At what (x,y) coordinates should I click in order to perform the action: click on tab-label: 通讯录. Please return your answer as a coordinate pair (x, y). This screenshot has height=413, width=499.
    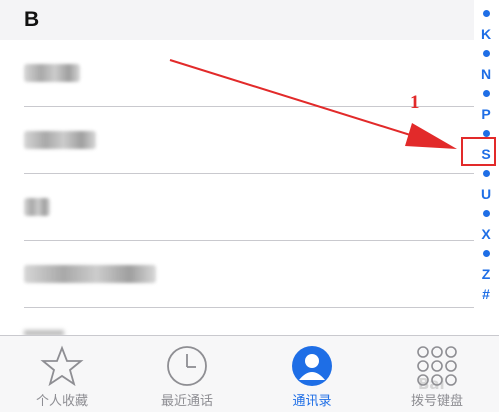
    Looking at the image, I should click on (312, 400).